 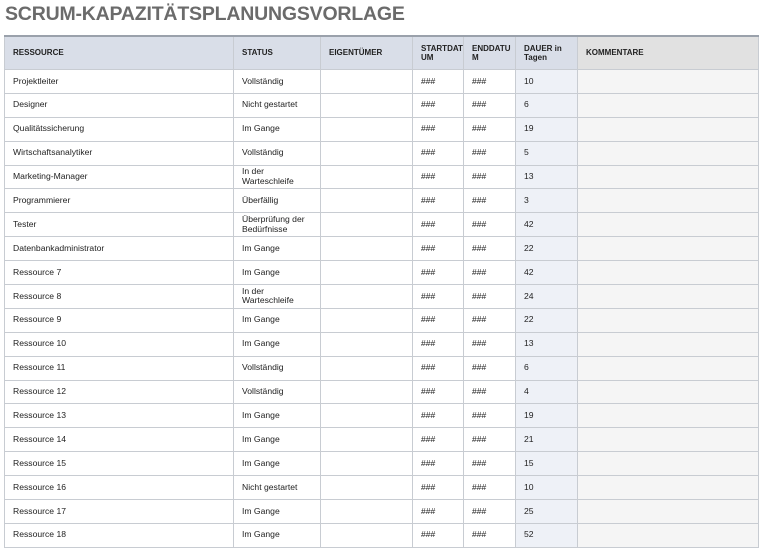 What do you see at coordinates (119, 273) in the screenshot?
I see `resource-cell: Ressource 7` at bounding box center [119, 273].